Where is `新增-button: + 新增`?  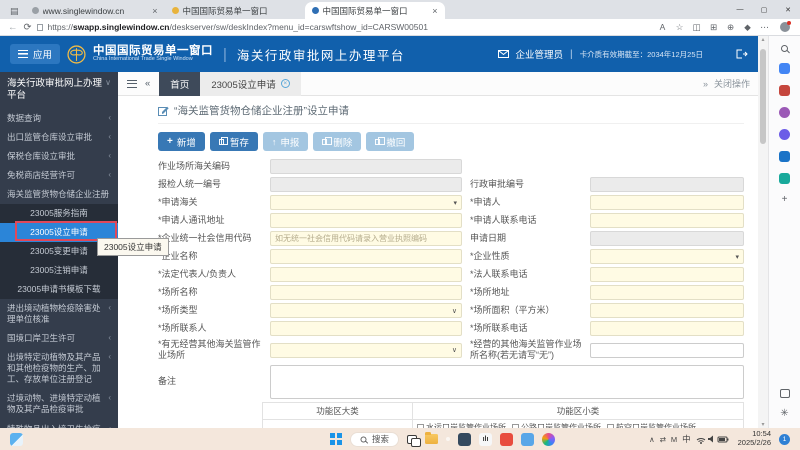 新增-button: + 新增 is located at coordinates (181, 141).